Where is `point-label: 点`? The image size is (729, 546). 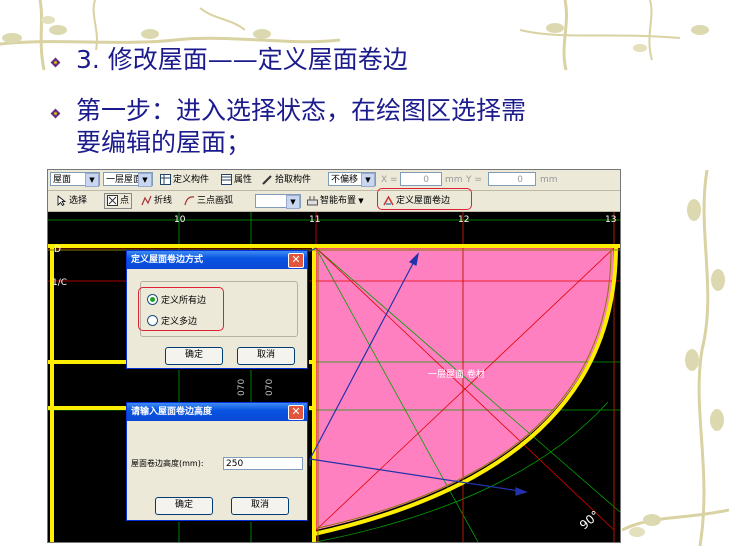
point-label: 点 is located at coordinates (125, 201).